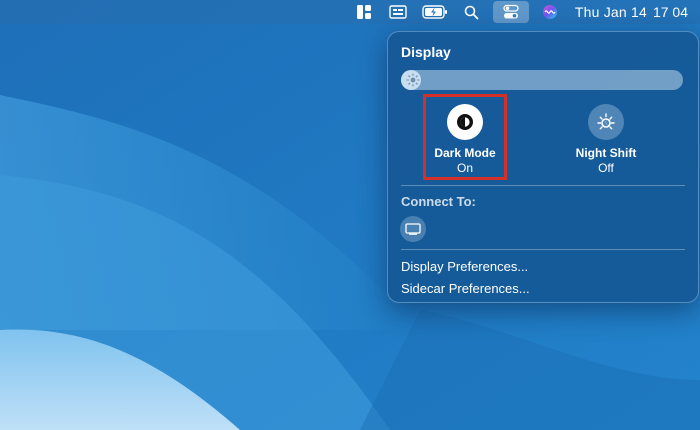 This screenshot has width=700, height=430. Describe the element at coordinates (465, 137) in the screenshot. I see `dark-mode-highlight-box` at that location.